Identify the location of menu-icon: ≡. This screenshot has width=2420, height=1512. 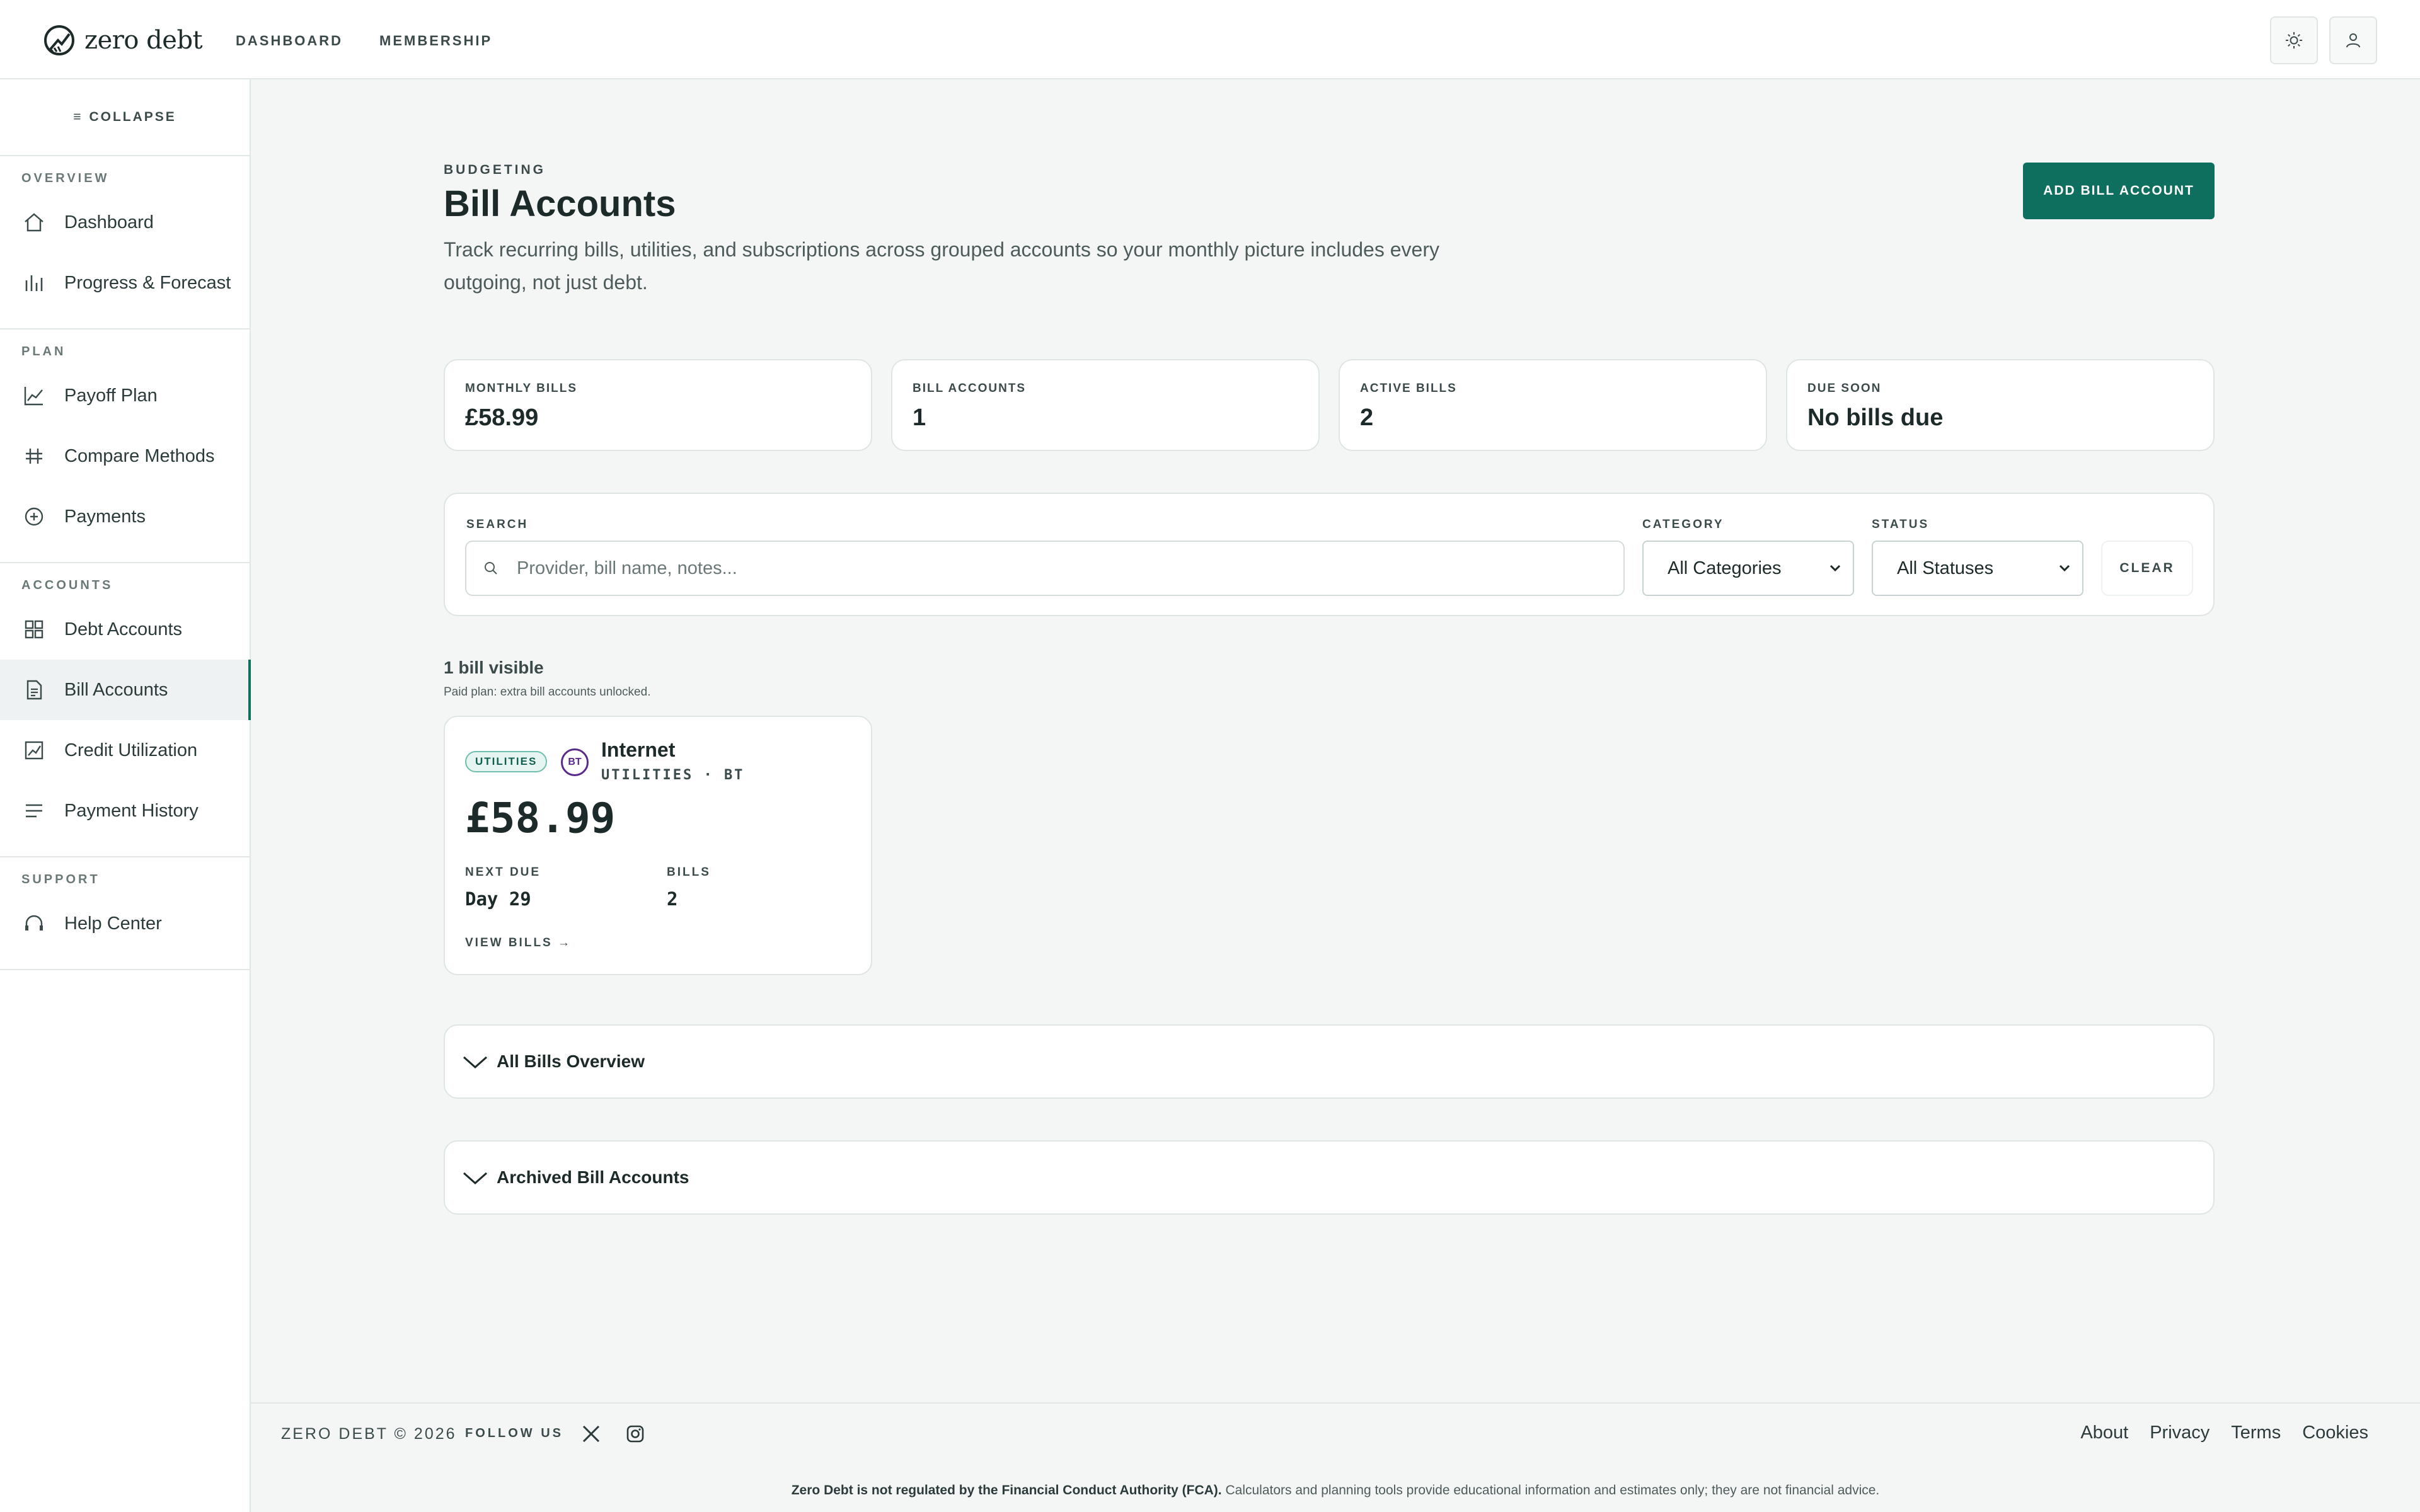
(78, 117).